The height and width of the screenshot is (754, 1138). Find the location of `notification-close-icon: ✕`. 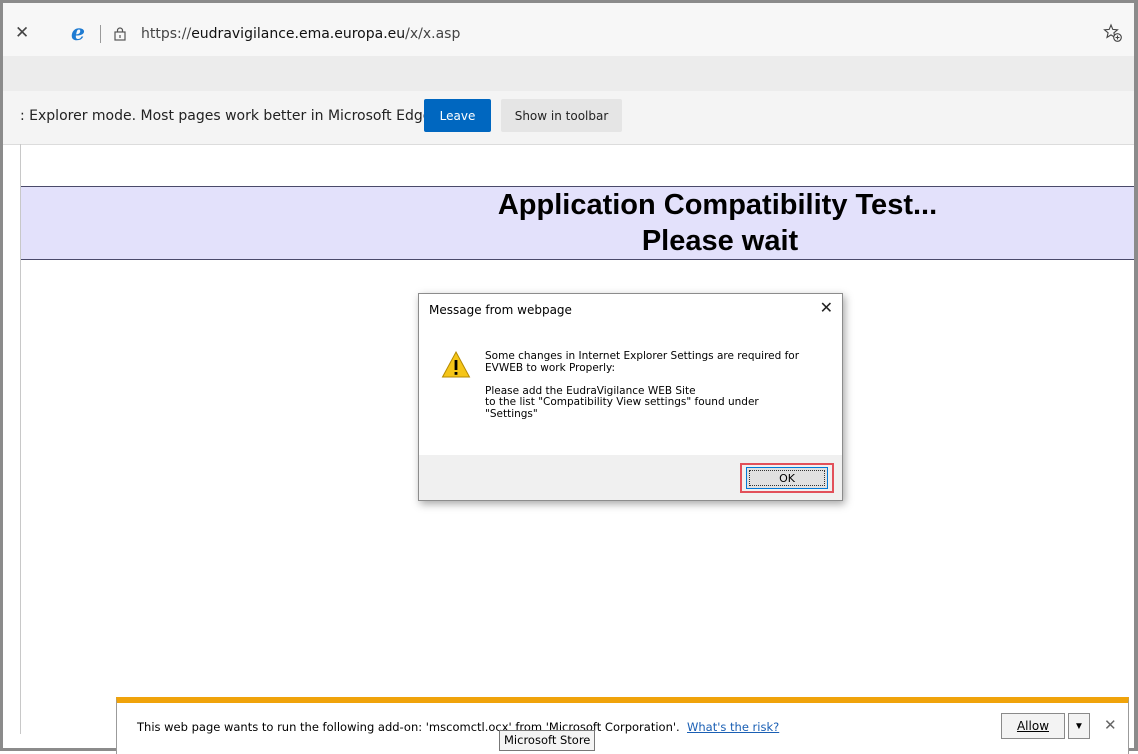

notification-close-icon: ✕ is located at coordinates (1110, 725).